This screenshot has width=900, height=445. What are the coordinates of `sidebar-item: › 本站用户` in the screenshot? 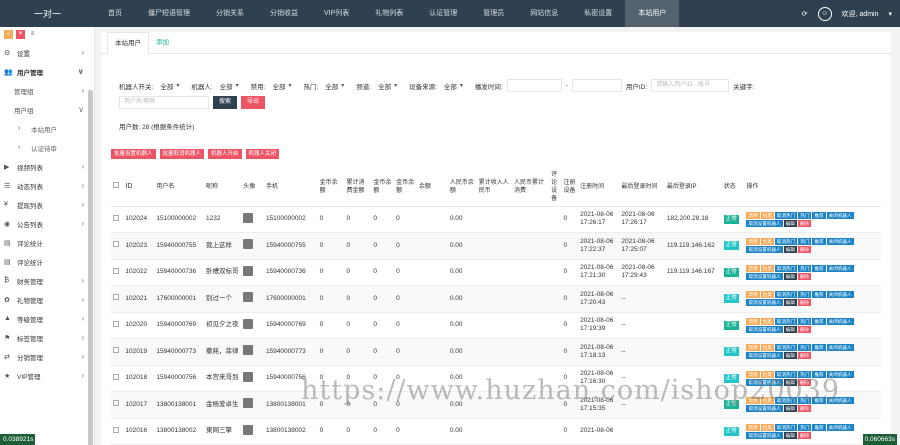 It's located at (47, 128).